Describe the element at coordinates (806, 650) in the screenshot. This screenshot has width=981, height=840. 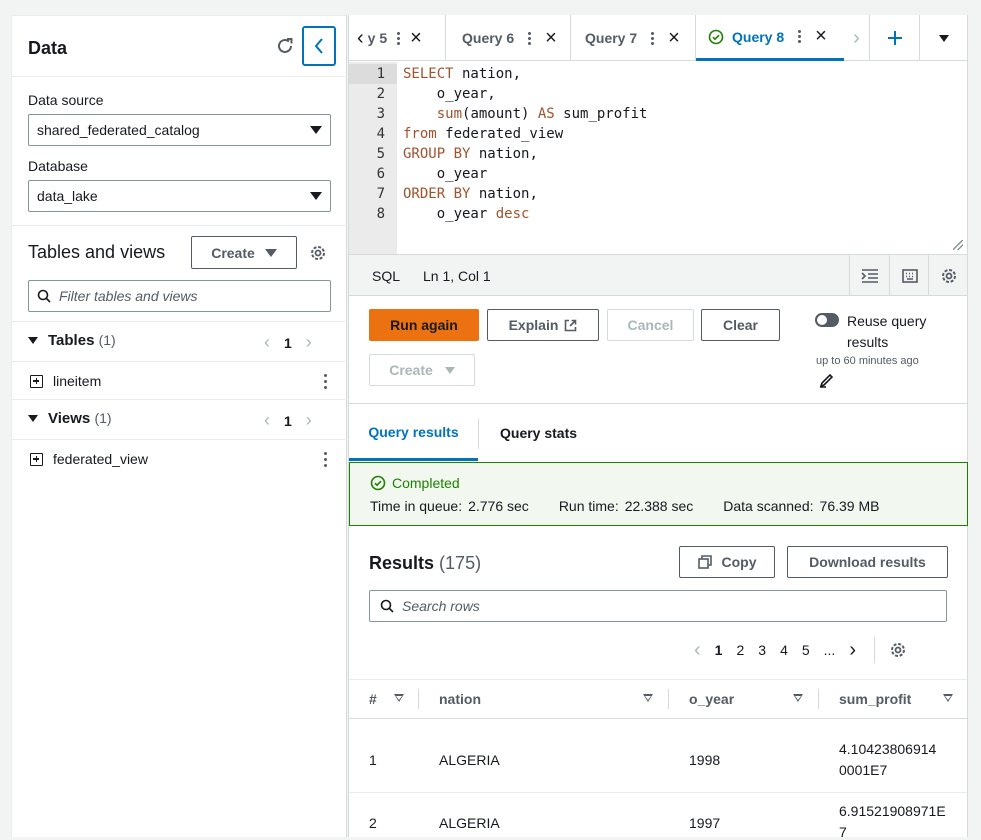
I see `page-5: 5` at that location.